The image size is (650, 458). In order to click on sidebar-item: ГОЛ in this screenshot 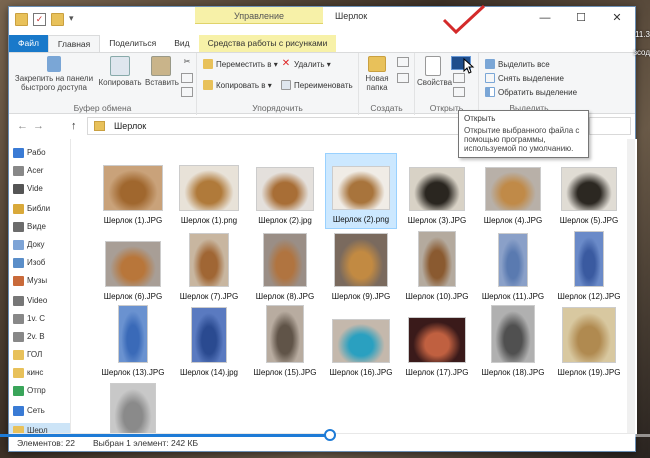, I will do `click(27, 354)`.